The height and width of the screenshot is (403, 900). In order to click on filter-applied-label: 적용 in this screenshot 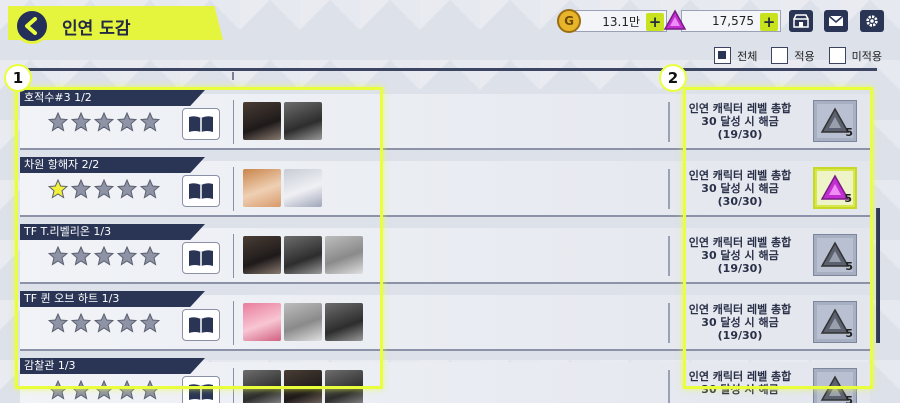, I will do `click(804, 56)`.